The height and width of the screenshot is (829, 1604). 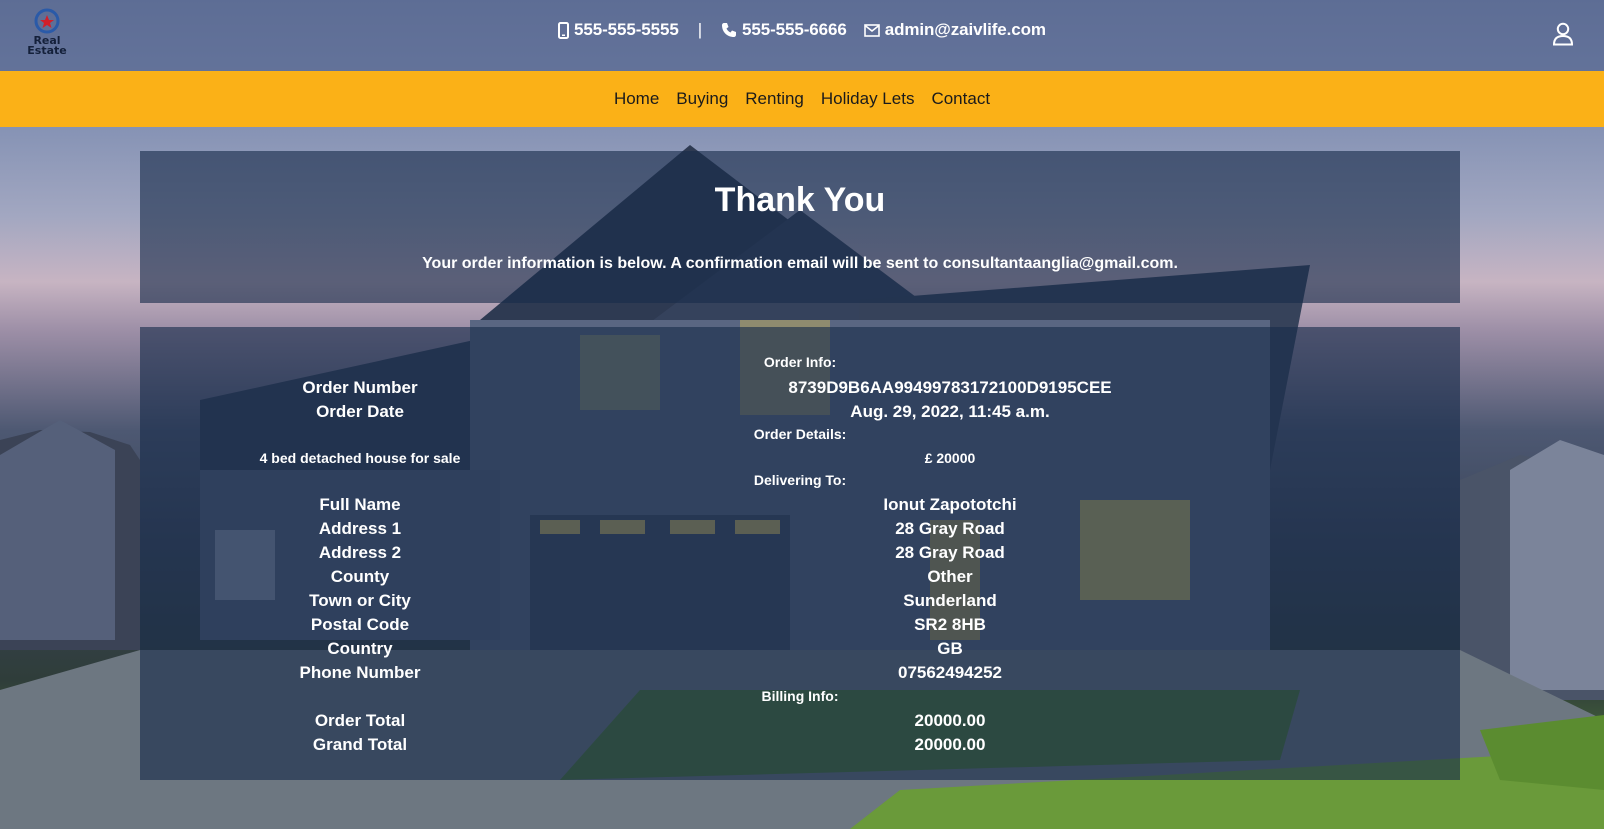 What do you see at coordinates (774, 99) in the screenshot?
I see `nav-renting: Renting` at bounding box center [774, 99].